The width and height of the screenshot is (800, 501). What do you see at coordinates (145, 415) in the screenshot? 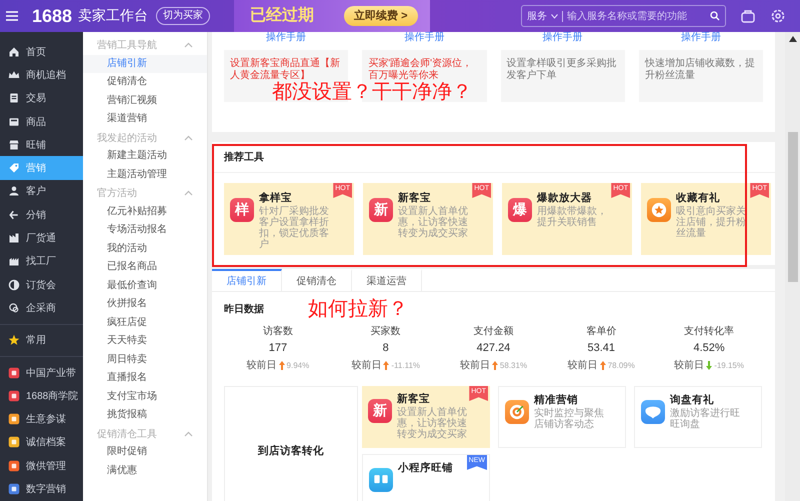
I see `menu-item: 挑货报稿` at bounding box center [145, 415].